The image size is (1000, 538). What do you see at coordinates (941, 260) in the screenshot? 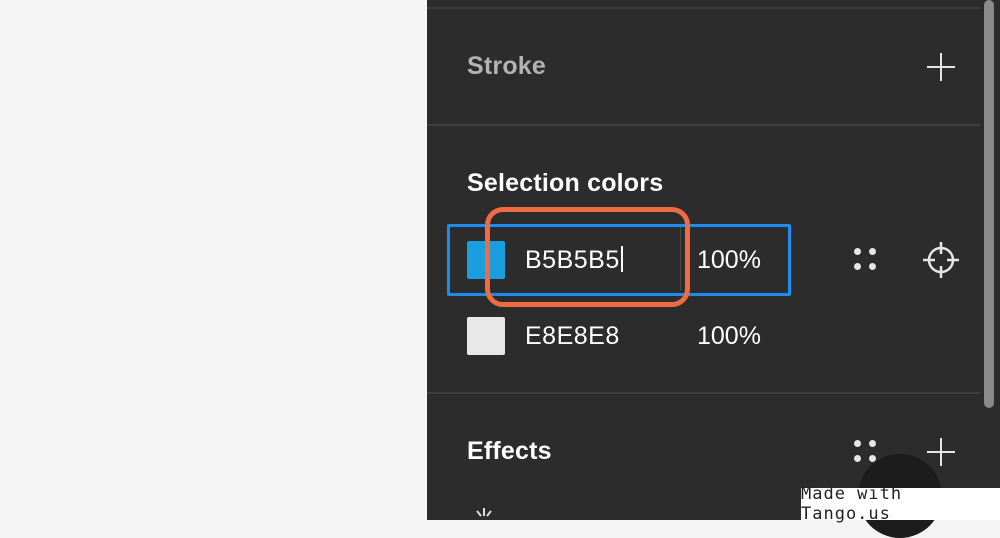
I see `select-matching-layers-icon` at bounding box center [941, 260].